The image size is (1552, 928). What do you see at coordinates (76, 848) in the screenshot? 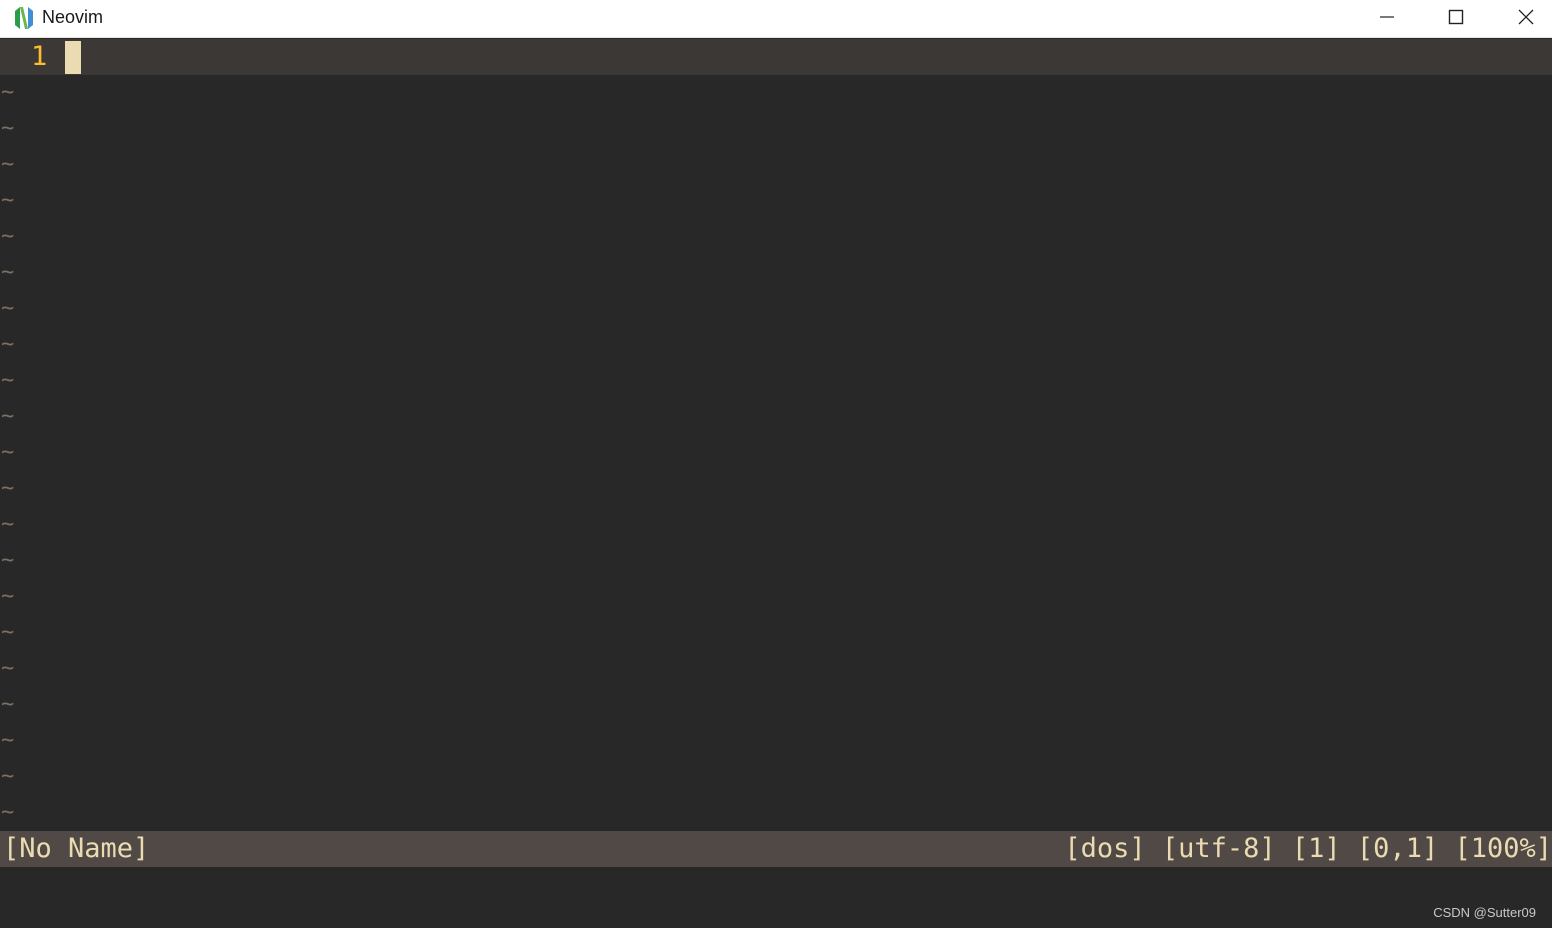
I see `status-filename: [No Name]` at bounding box center [76, 848].